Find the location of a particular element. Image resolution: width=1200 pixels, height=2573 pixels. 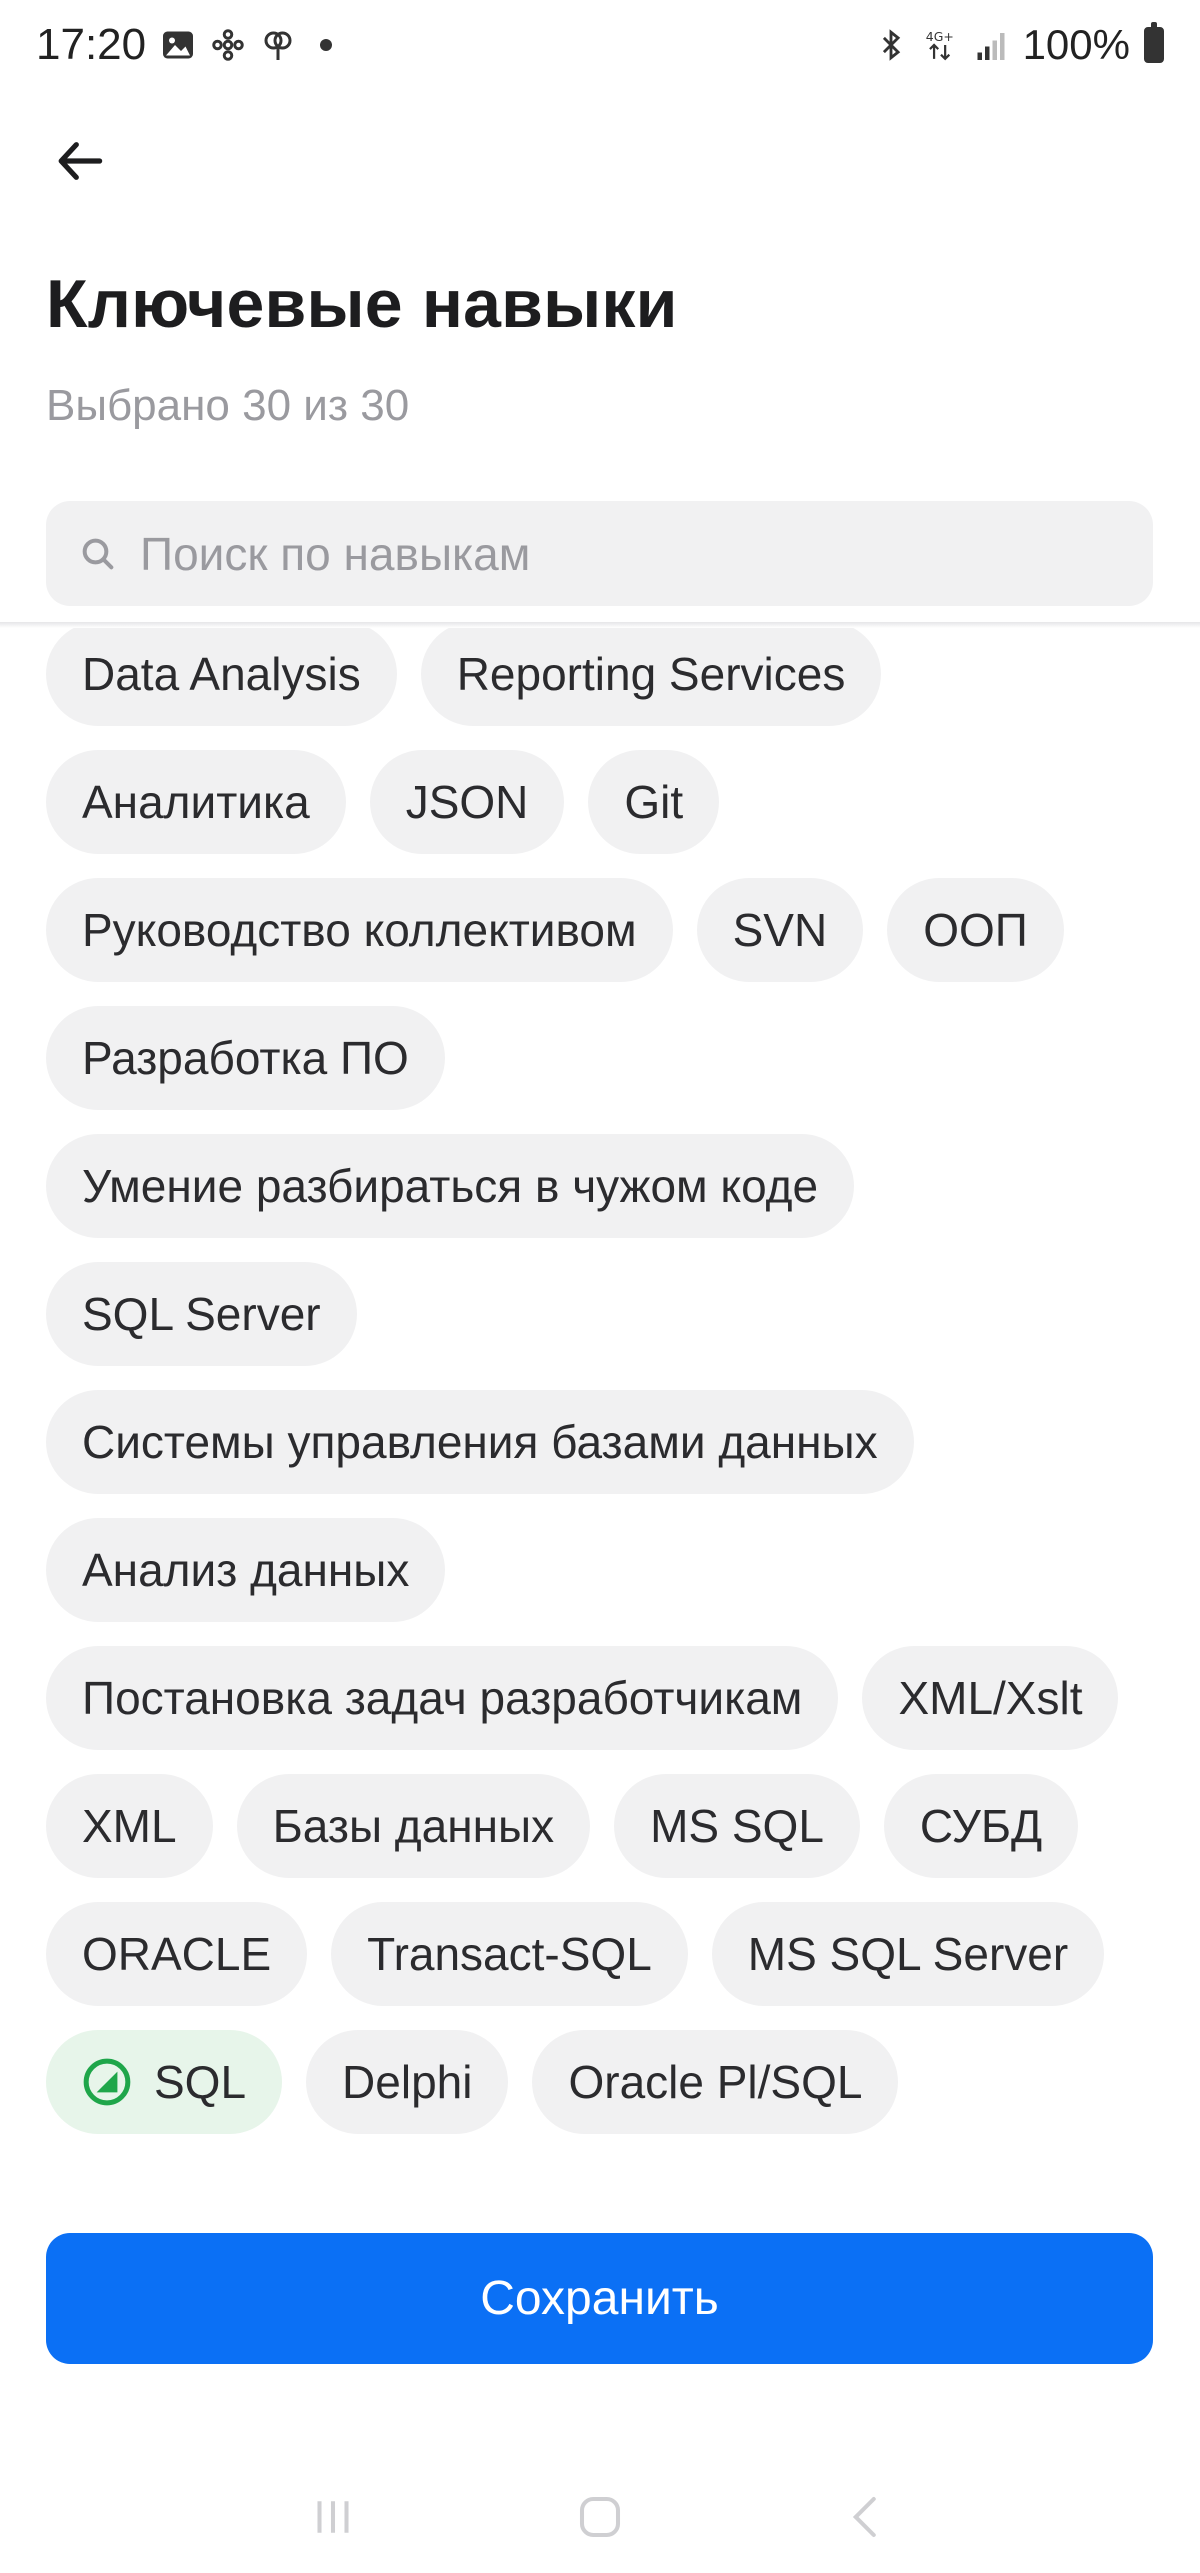

signal-icon is located at coordinates (991, 45).